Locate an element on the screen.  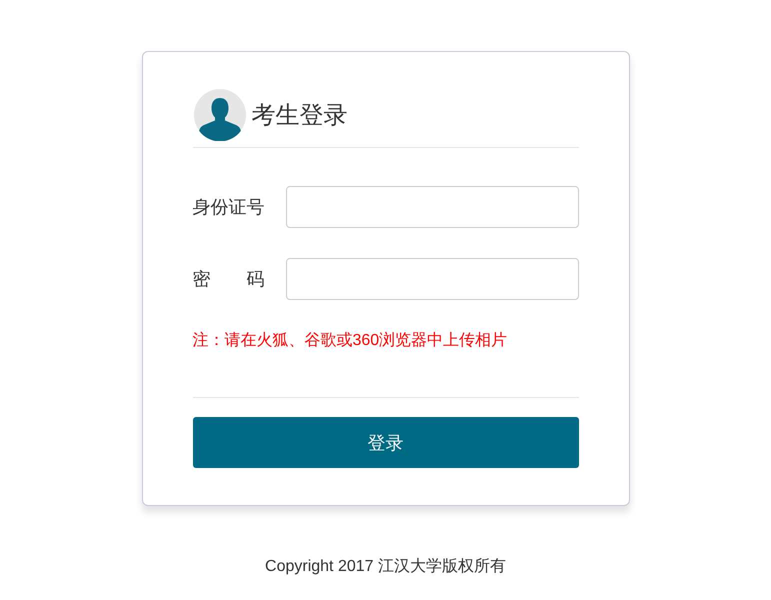
field-label: 身份证号 is located at coordinates (229, 207).